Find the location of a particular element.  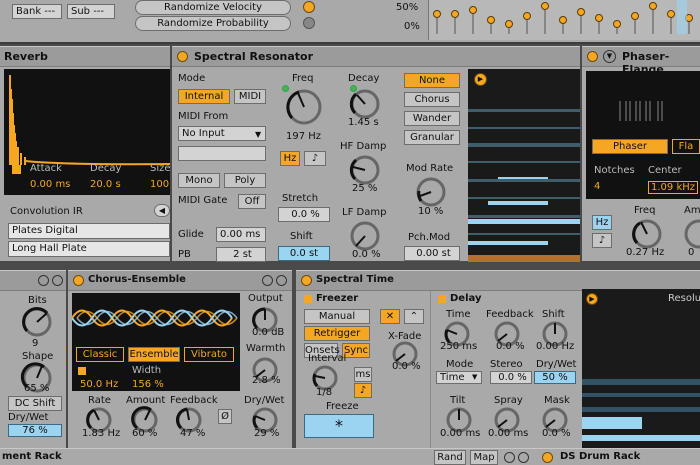

pch-mod-value: 0.00 st is located at coordinates (432, 253).